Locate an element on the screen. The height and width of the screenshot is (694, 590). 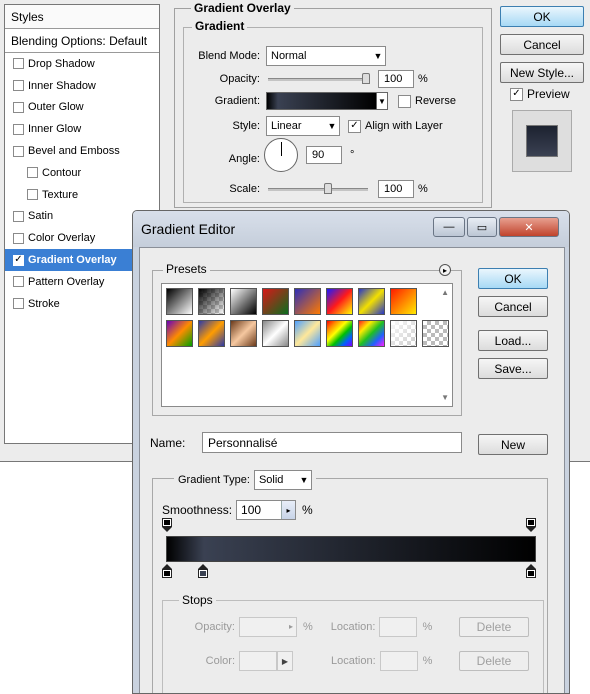
style-preview-swatch is located at coordinates (542, 141).